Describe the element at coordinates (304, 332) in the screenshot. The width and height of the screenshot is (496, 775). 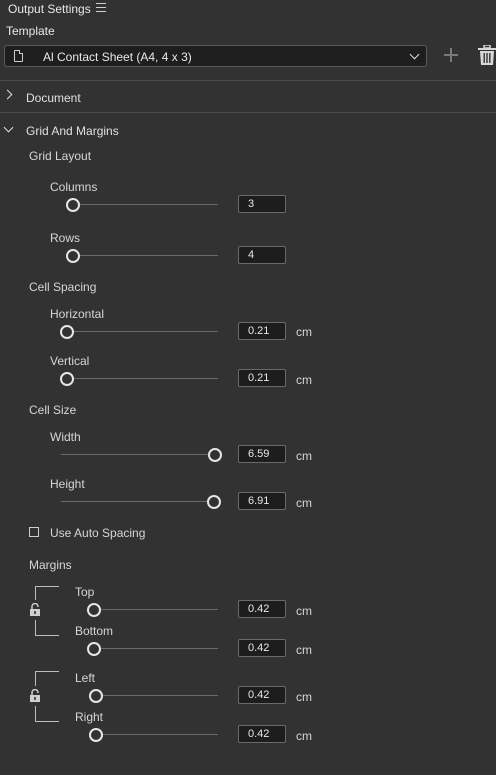
I see `horizontal-unit: cm` at that location.